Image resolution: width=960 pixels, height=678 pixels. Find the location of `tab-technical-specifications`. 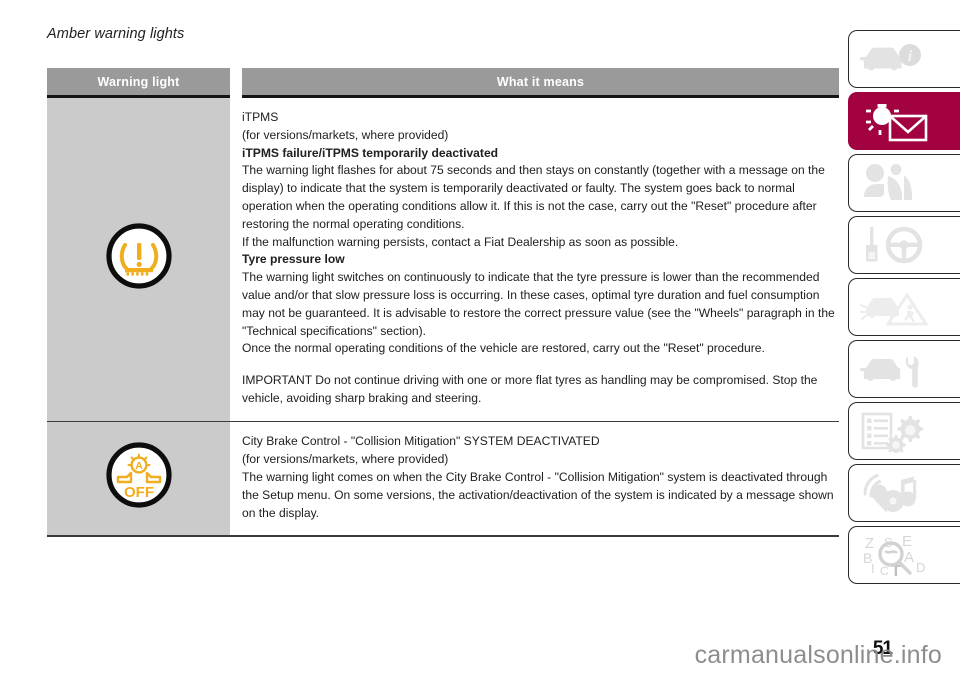

tab-technical-specifications is located at coordinates (904, 431).